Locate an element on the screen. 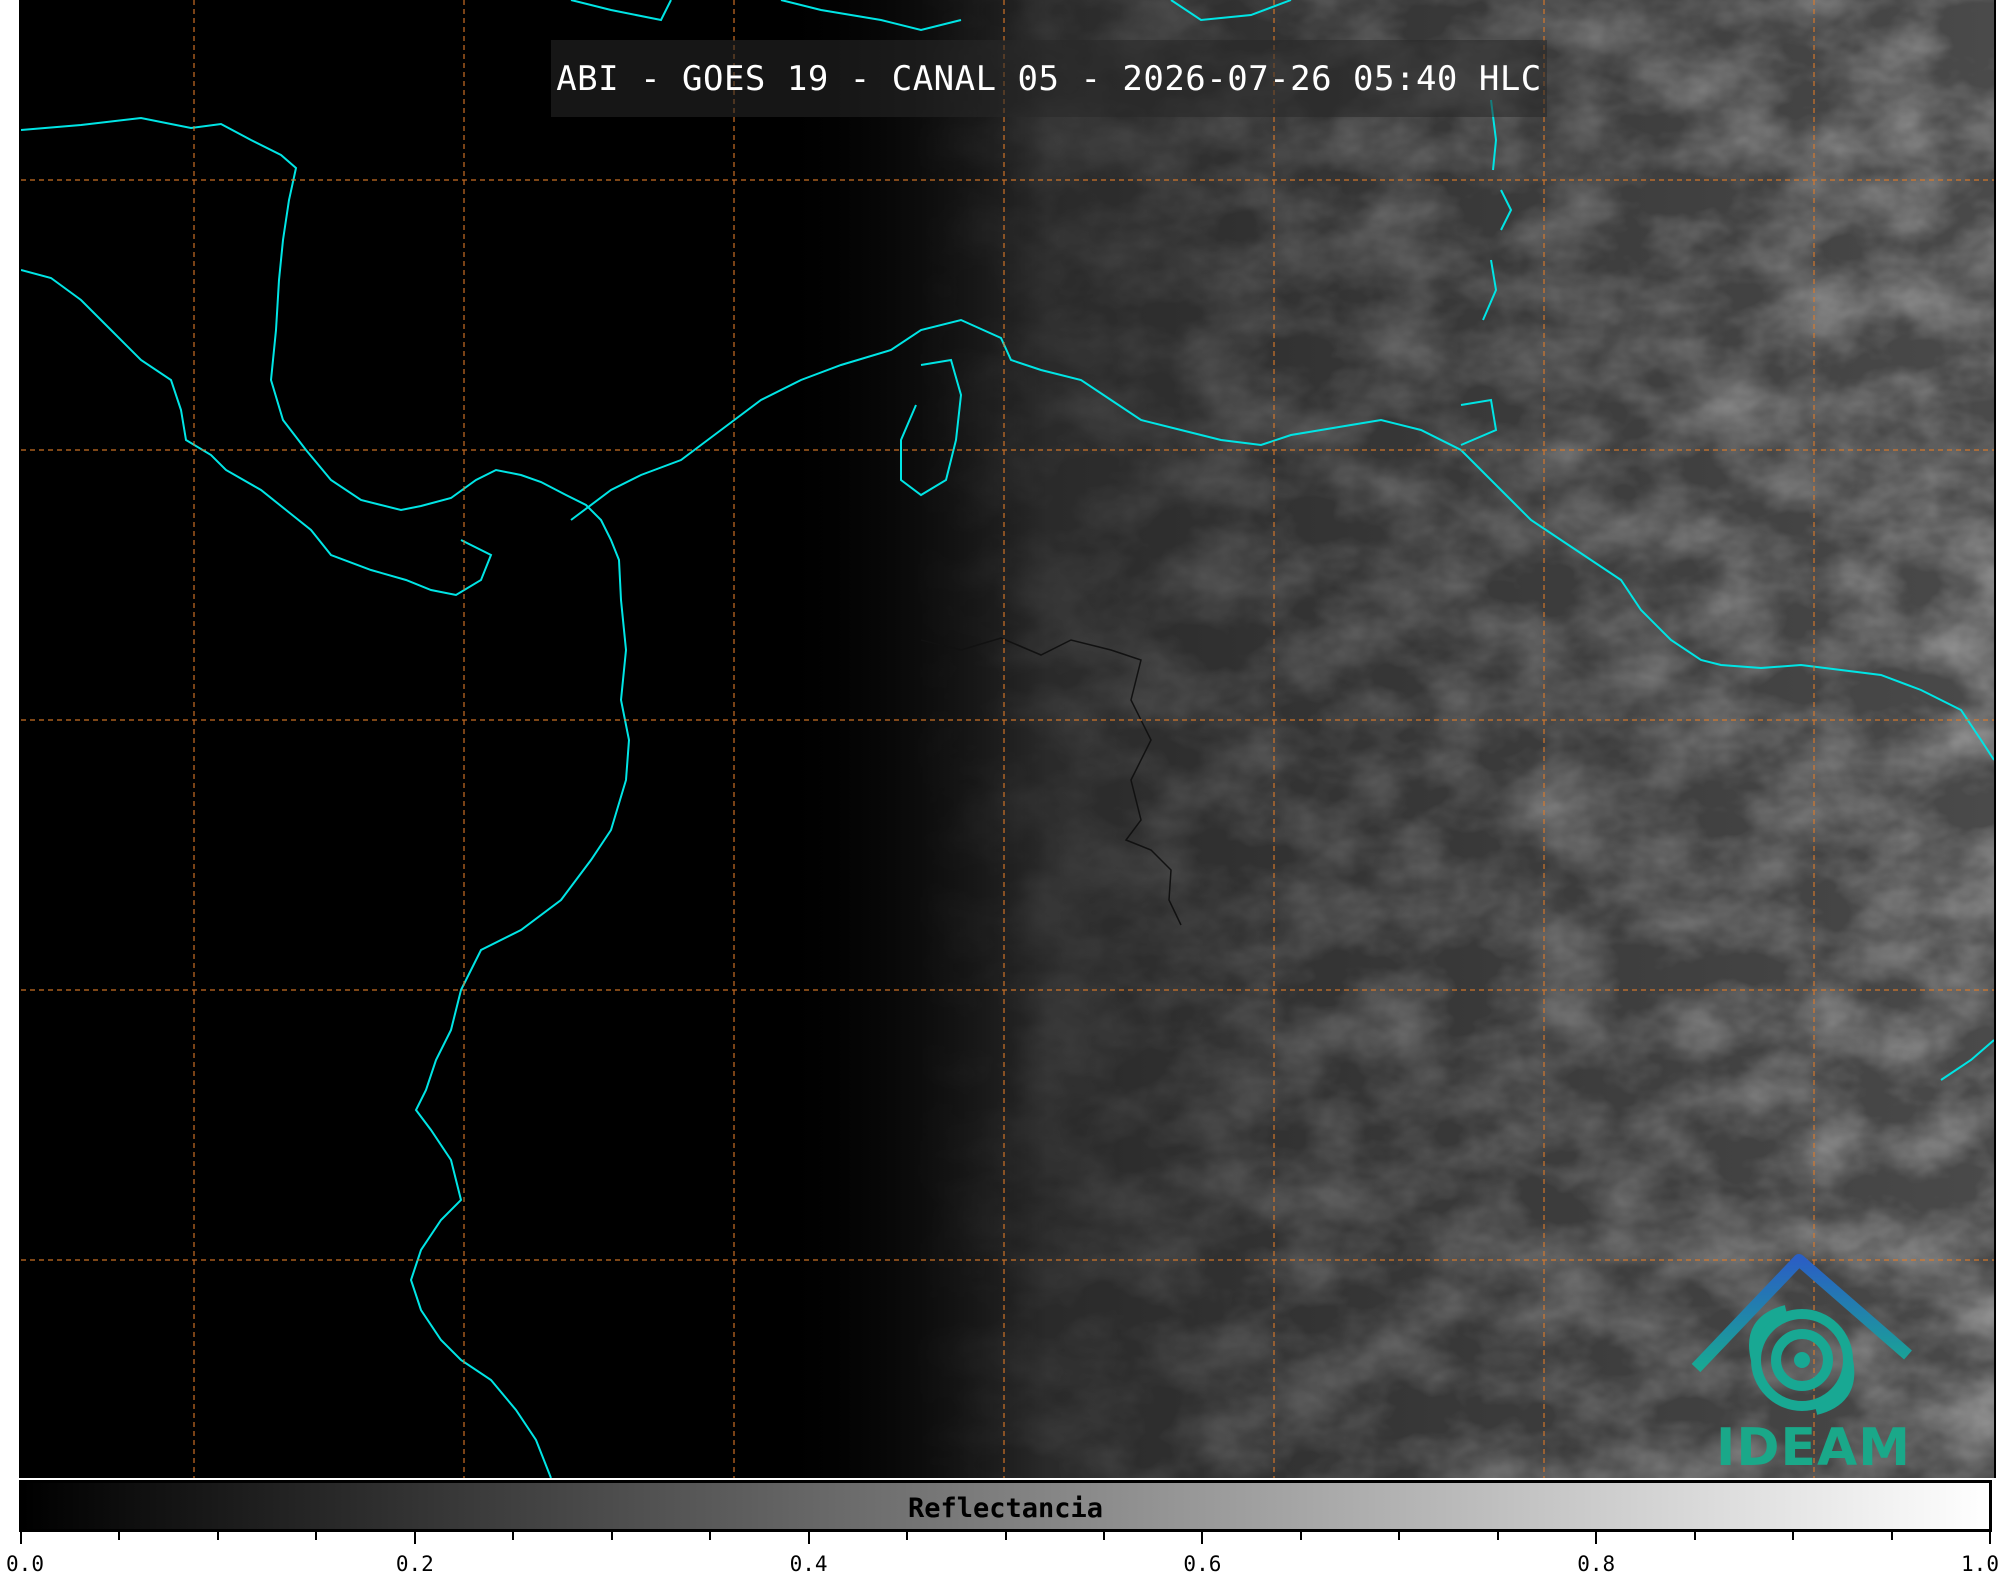 This screenshot has width=2011, height=1577. colorbar-label: Reflectancia is located at coordinates (1005, 1508).